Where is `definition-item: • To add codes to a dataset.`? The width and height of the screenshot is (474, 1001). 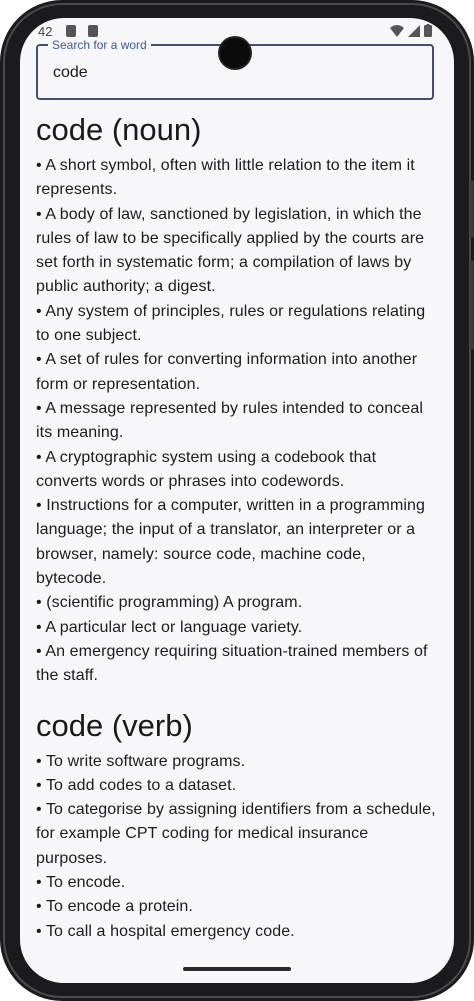 definition-item: • To add codes to a dataset. is located at coordinates (136, 785).